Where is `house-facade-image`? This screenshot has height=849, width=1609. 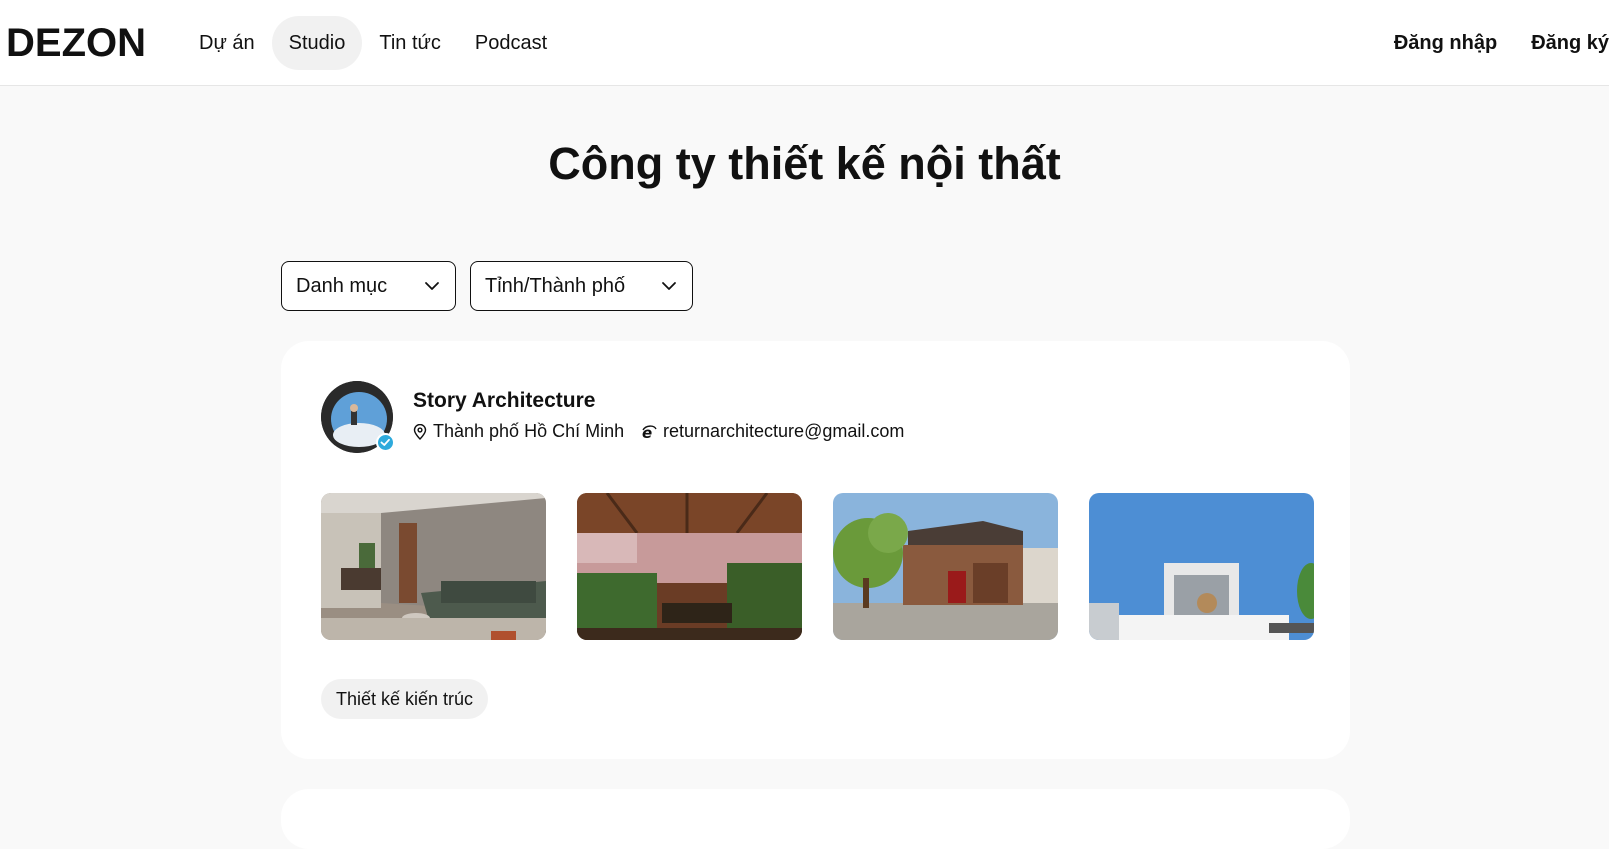
house-facade-image is located at coordinates (945, 566).